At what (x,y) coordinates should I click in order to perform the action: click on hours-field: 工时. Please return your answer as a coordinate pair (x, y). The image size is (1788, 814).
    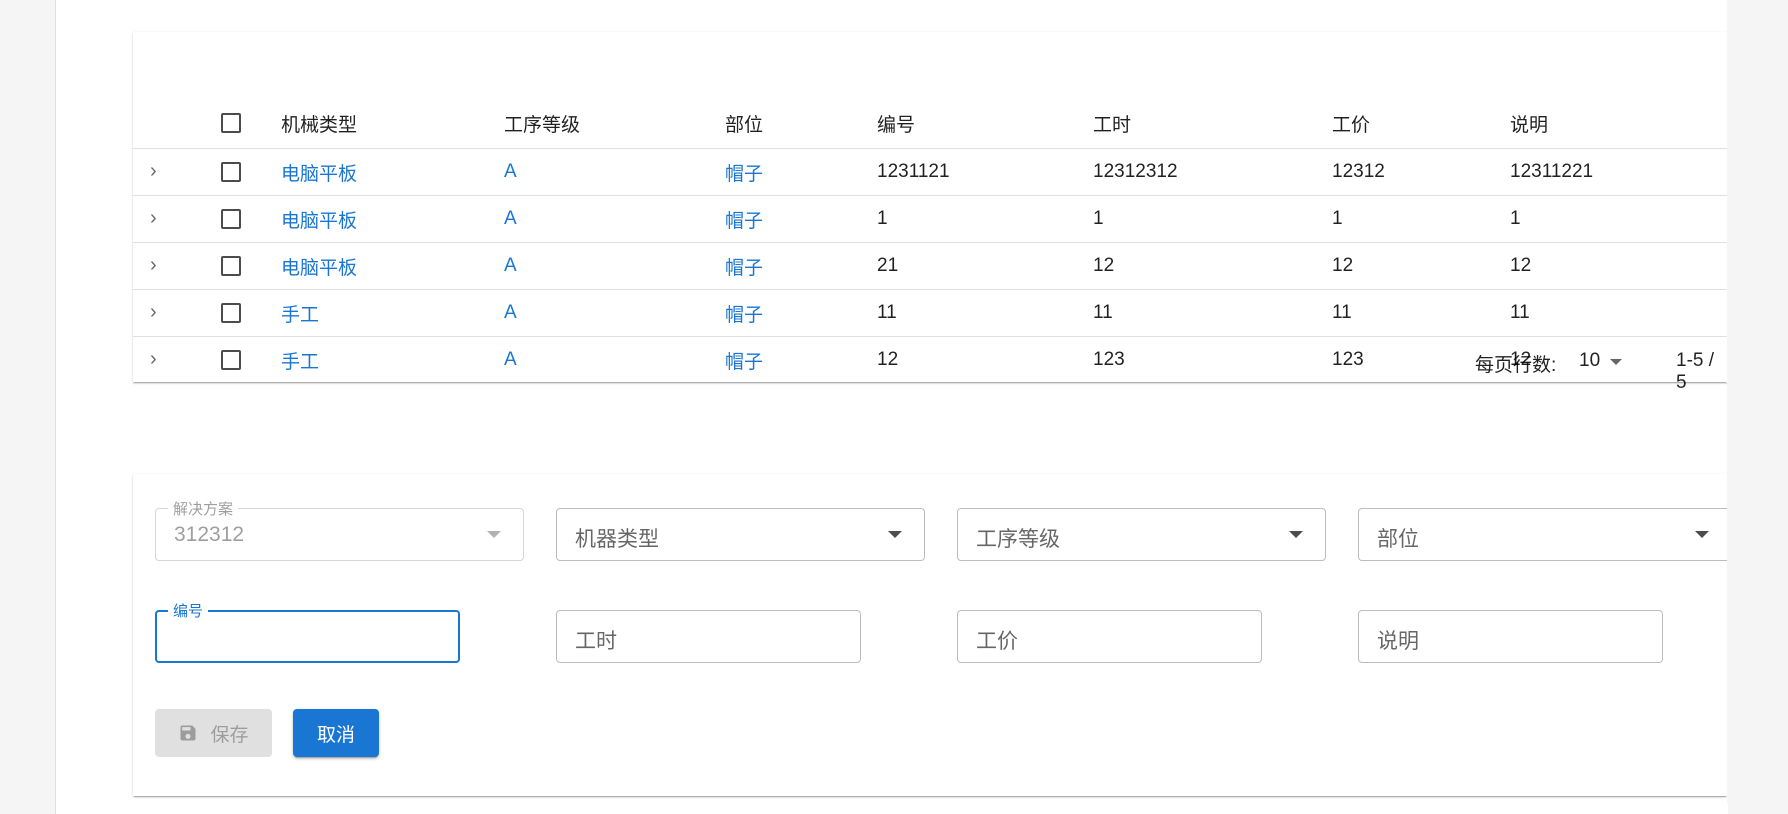
    Looking at the image, I should click on (708, 636).